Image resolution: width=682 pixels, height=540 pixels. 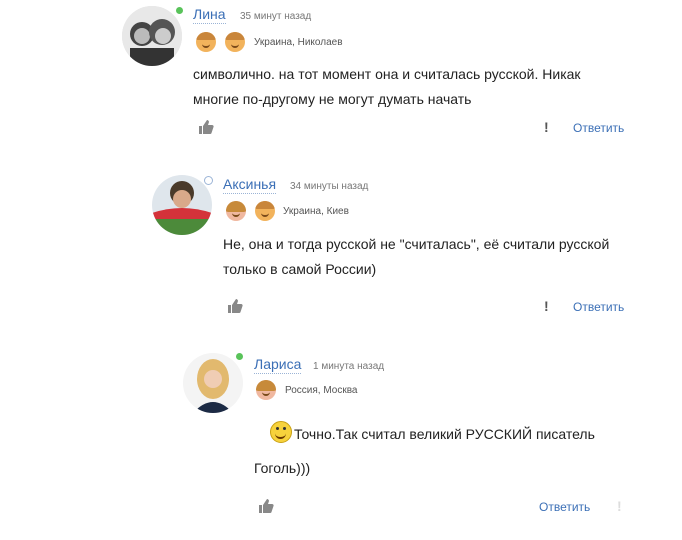 What do you see at coordinates (282, 468) in the screenshot?
I see `comment-text-line-2: Гоголь)))` at bounding box center [282, 468].